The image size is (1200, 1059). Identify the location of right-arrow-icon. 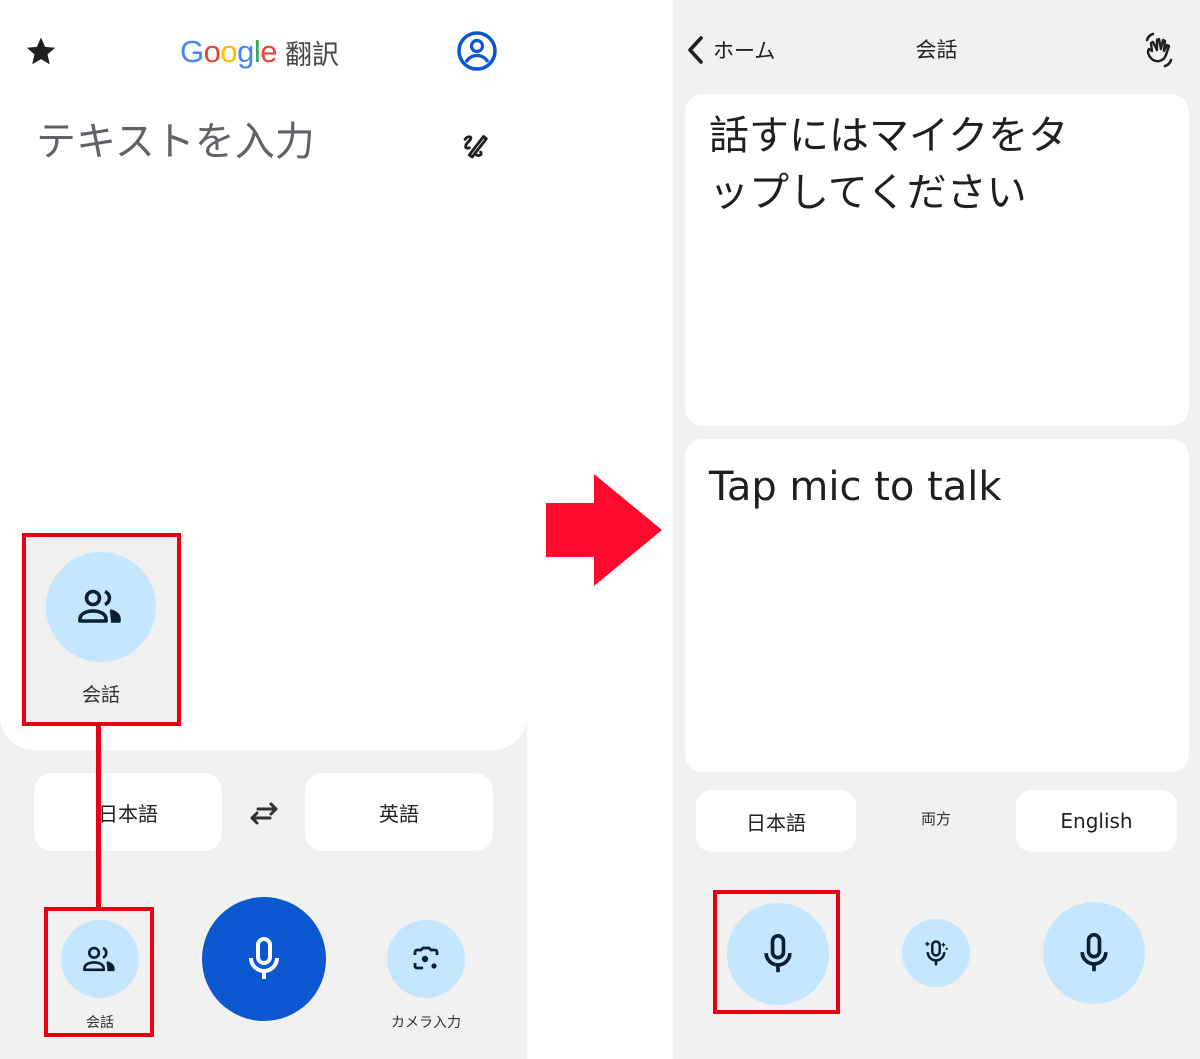
(604, 530).